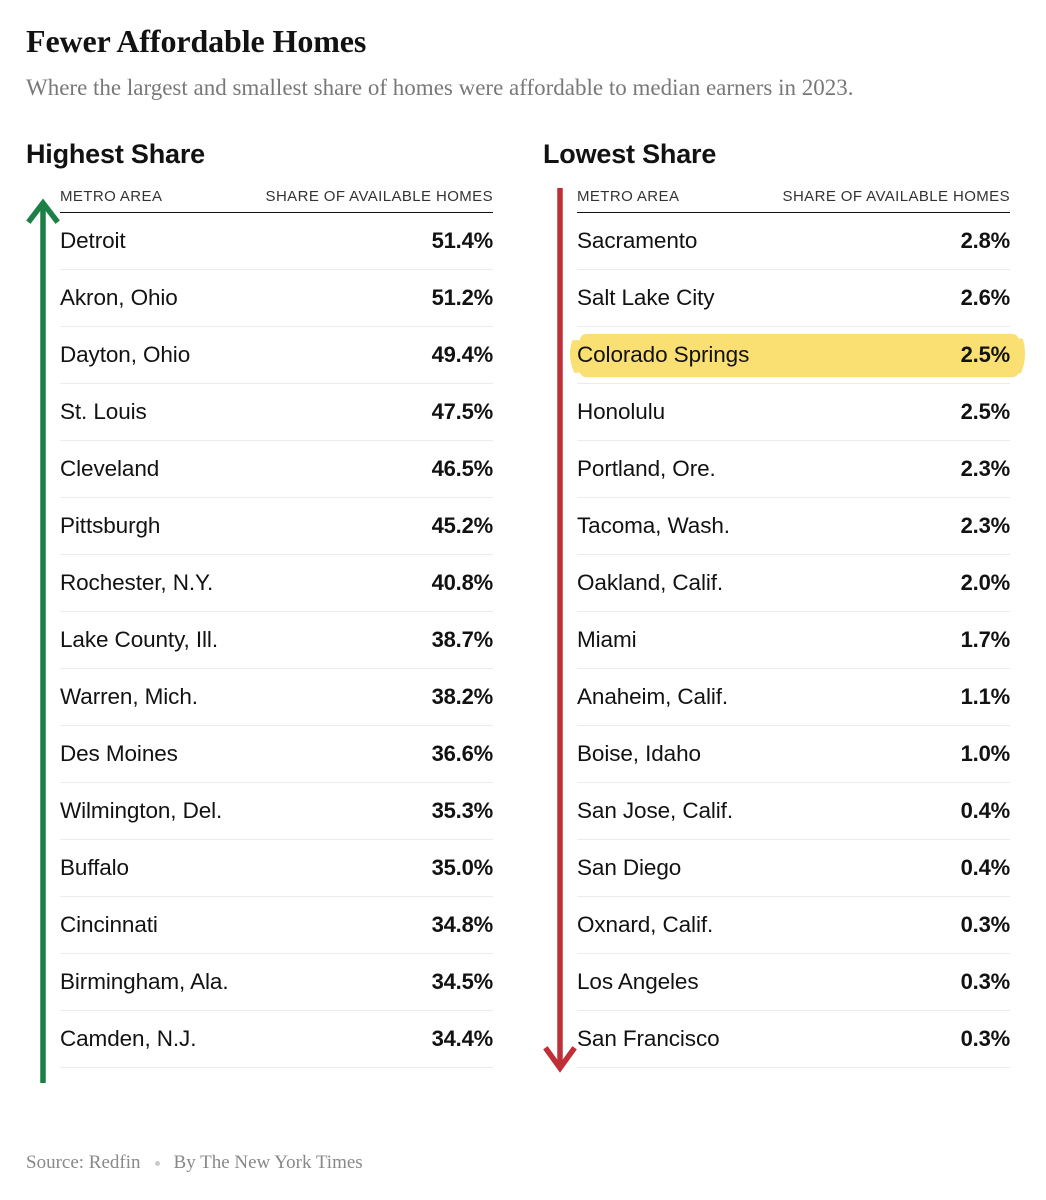 This screenshot has width=1046, height=1200. I want to click on table-row: Los Angeles 0.3%, so click(794, 983).